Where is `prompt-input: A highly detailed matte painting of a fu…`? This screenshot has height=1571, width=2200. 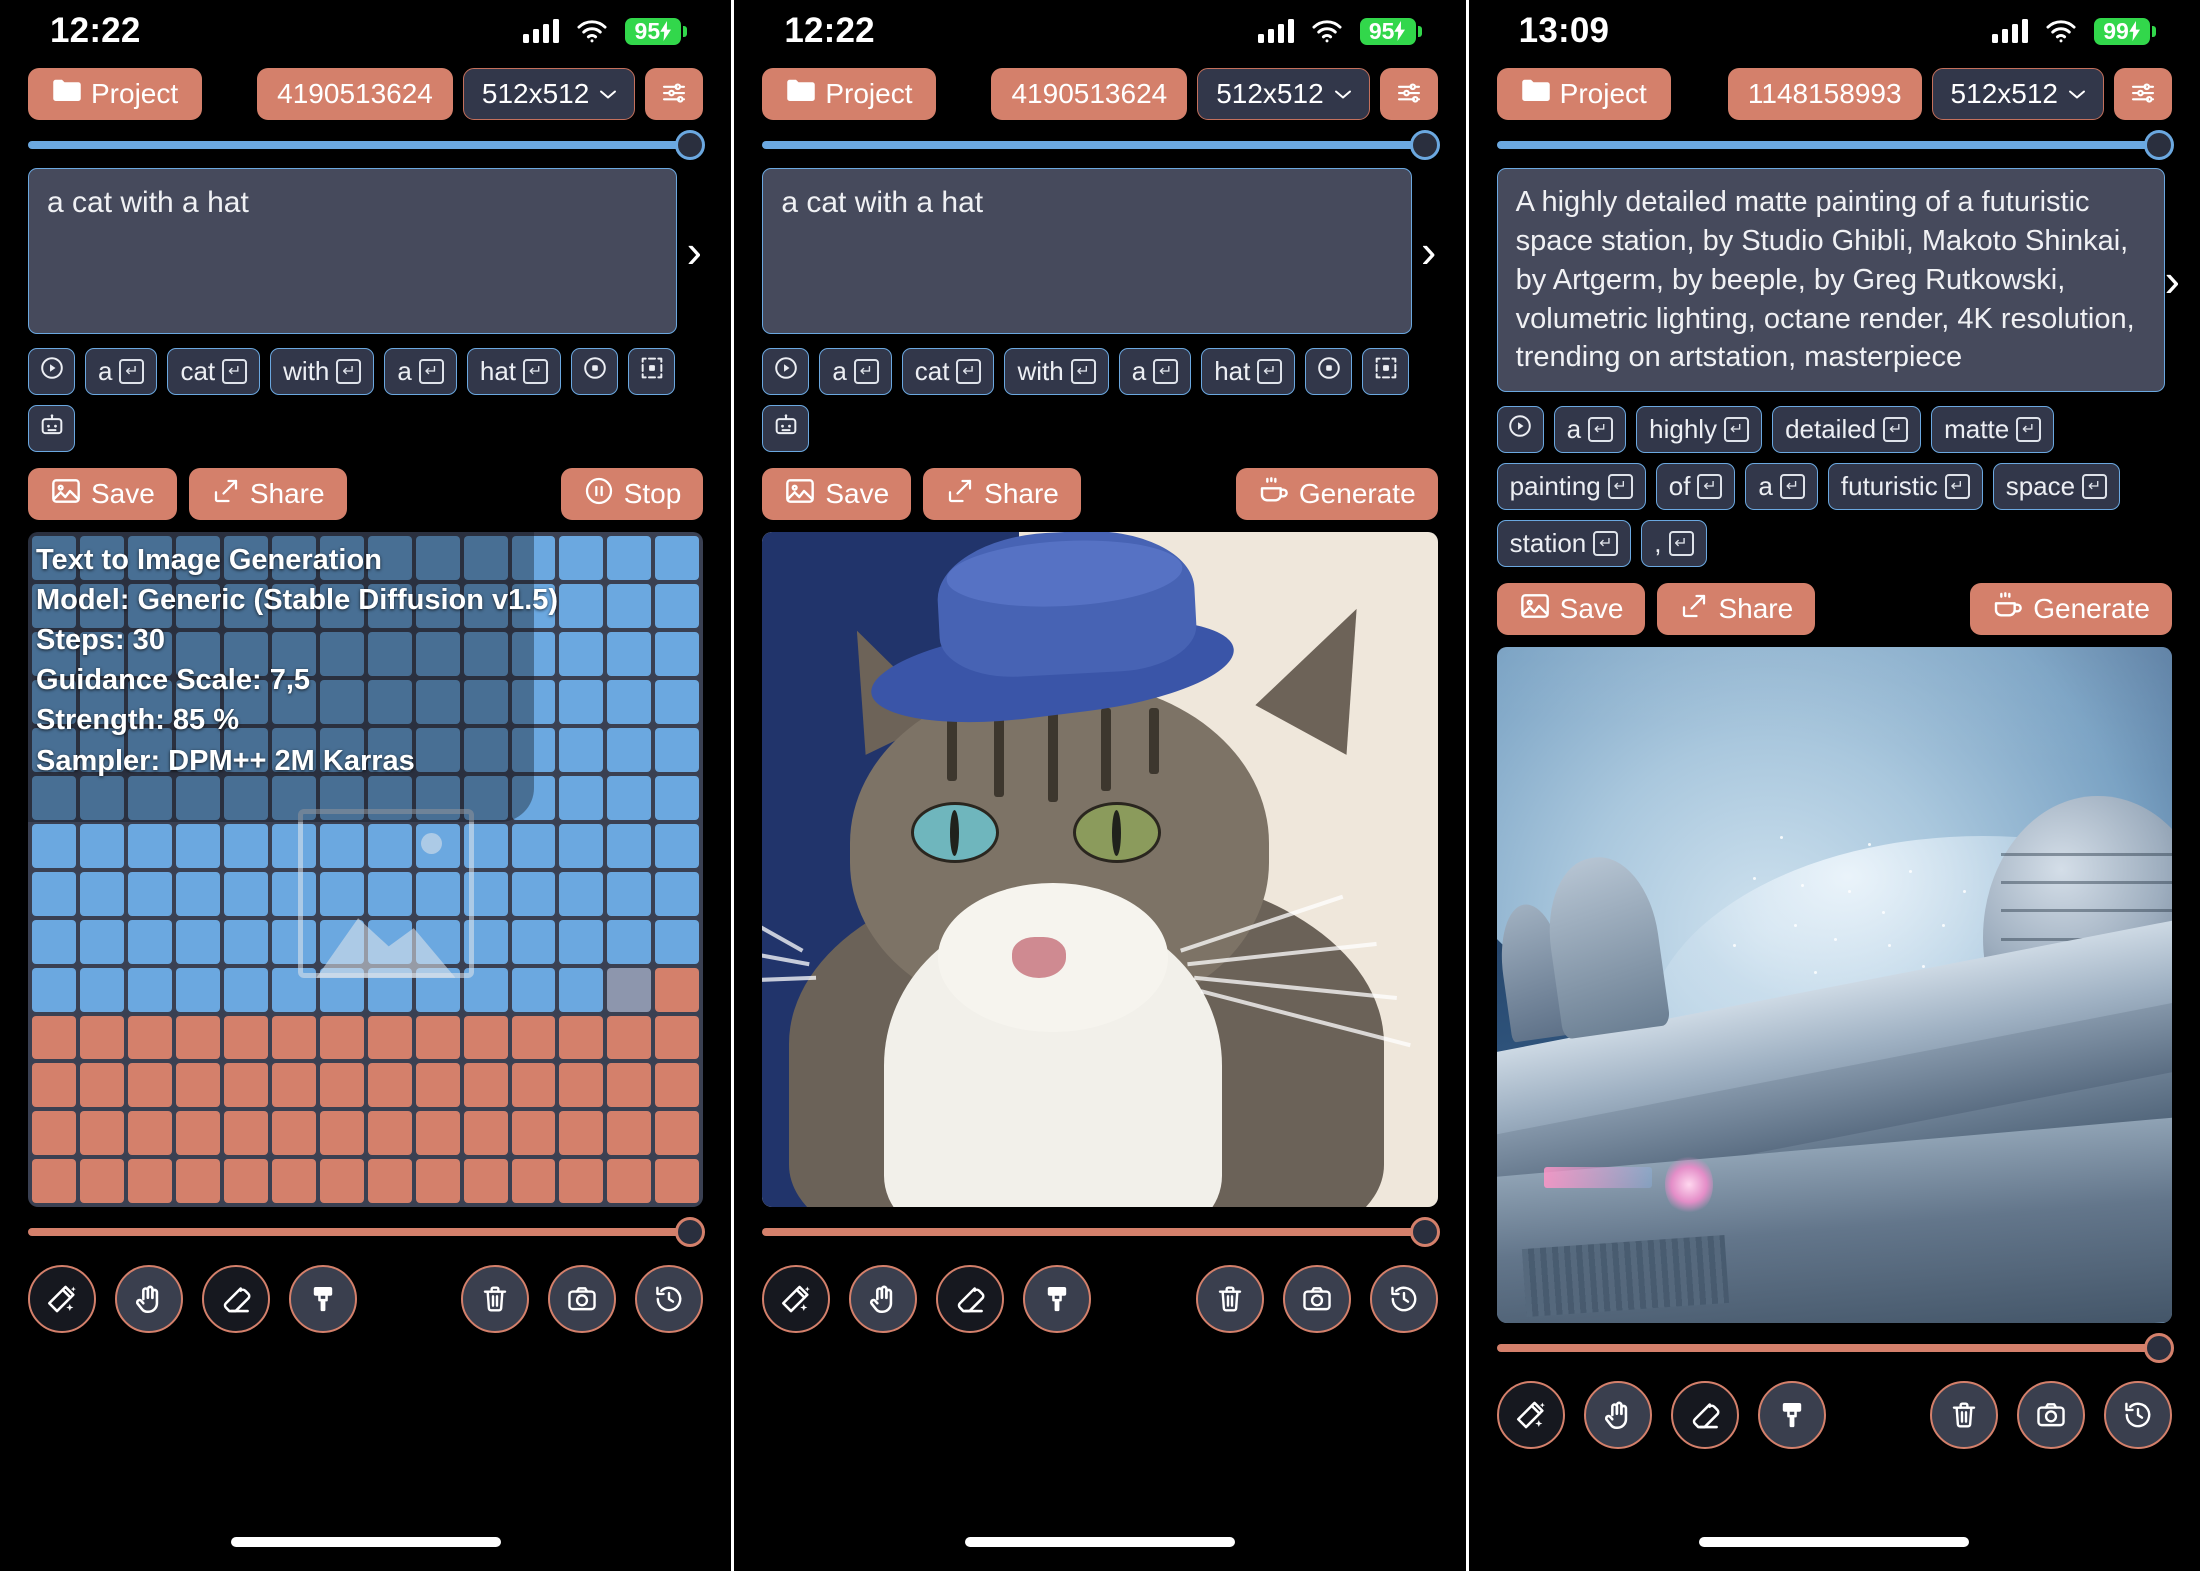
prompt-input: A highly detailed matte painting of a fu… is located at coordinates (1830, 280).